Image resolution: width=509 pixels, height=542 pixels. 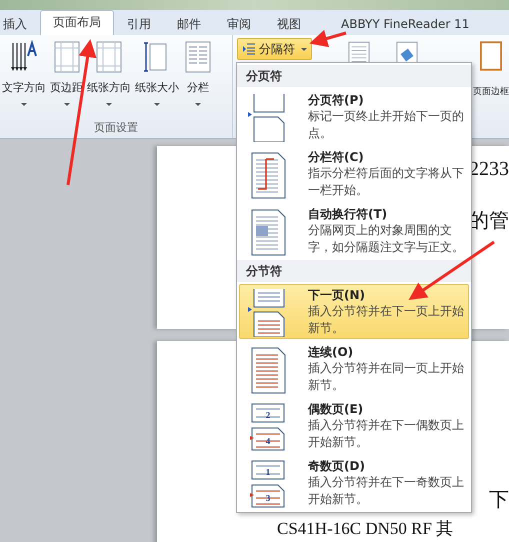 I want to click on menu-item-title: 分栏符(C), so click(x=336, y=157).